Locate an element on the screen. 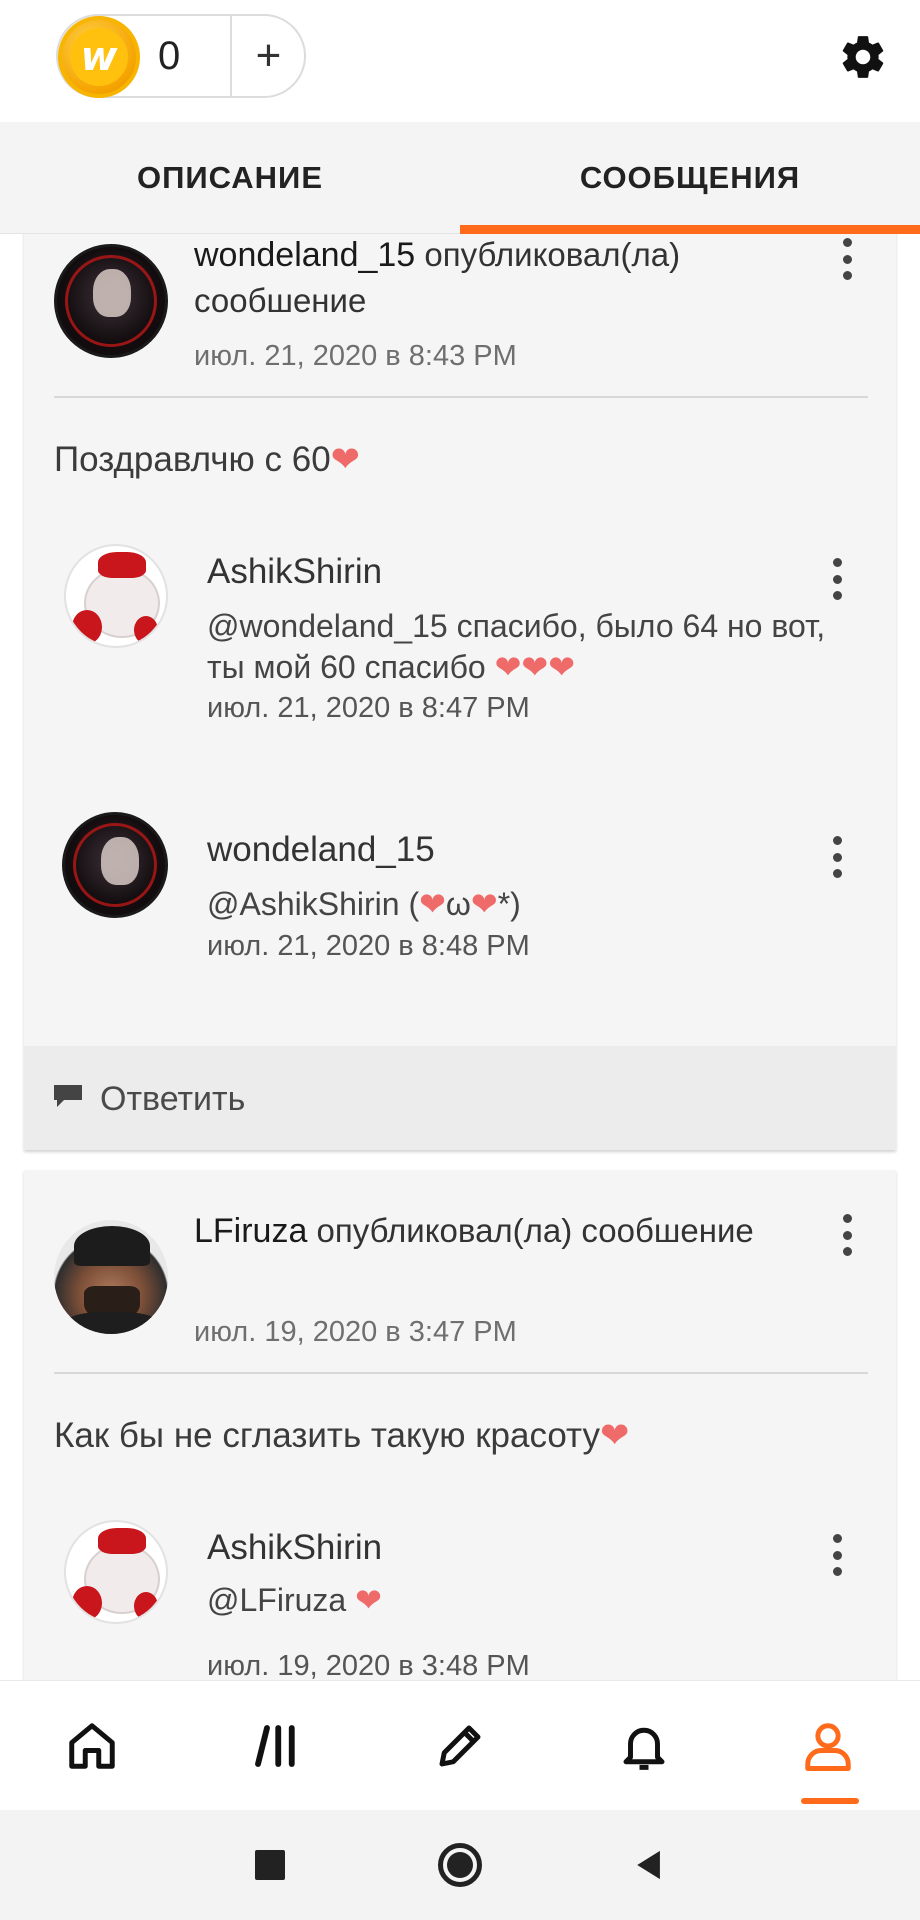 The width and height of the screenshot is (920, 1920). write-icon is located at coordinates (460, 1746).